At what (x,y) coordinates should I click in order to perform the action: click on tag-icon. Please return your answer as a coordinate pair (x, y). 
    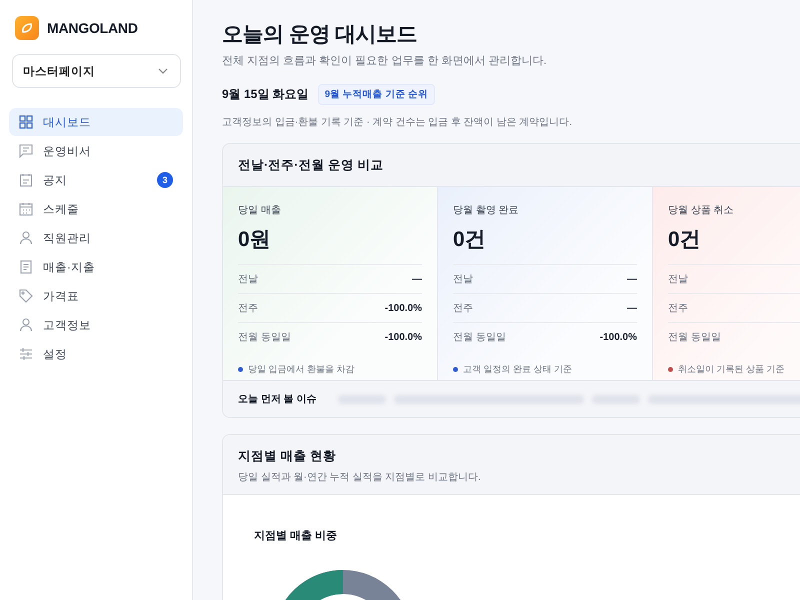
    Looking at the image, I should click on (26, 296).